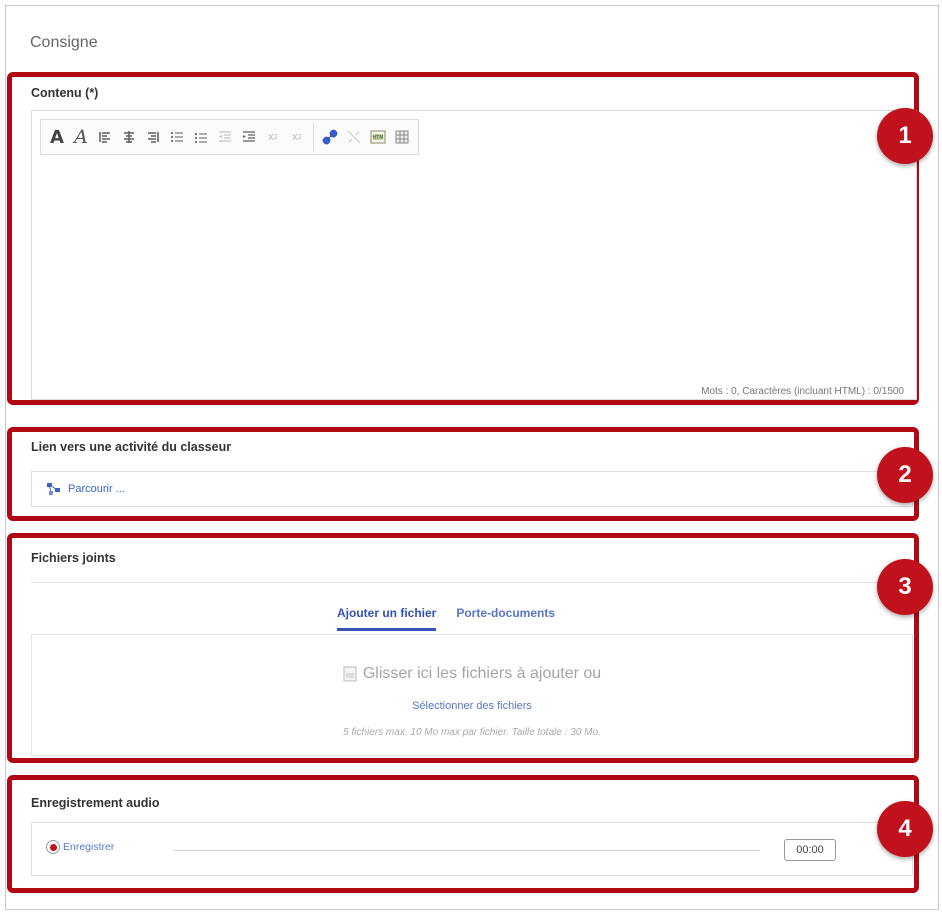 This screenshot has height=913, width=942. What do you see at coordinates (472, 849) in the screenshot?
I see `audio-recorder: Enregistrer 00:00` at bounding box center [472, 849].